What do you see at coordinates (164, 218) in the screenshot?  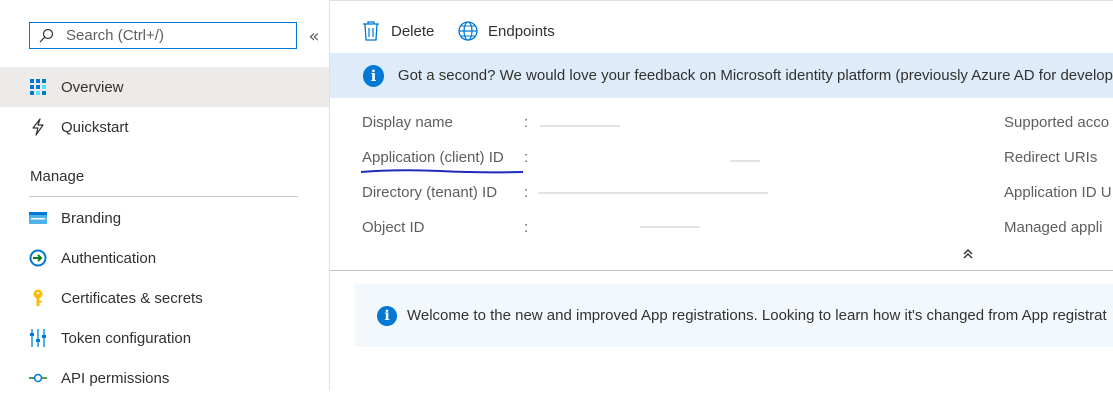 I see `sidebar-item-branding: Branding` at bounding box center [164, 218].